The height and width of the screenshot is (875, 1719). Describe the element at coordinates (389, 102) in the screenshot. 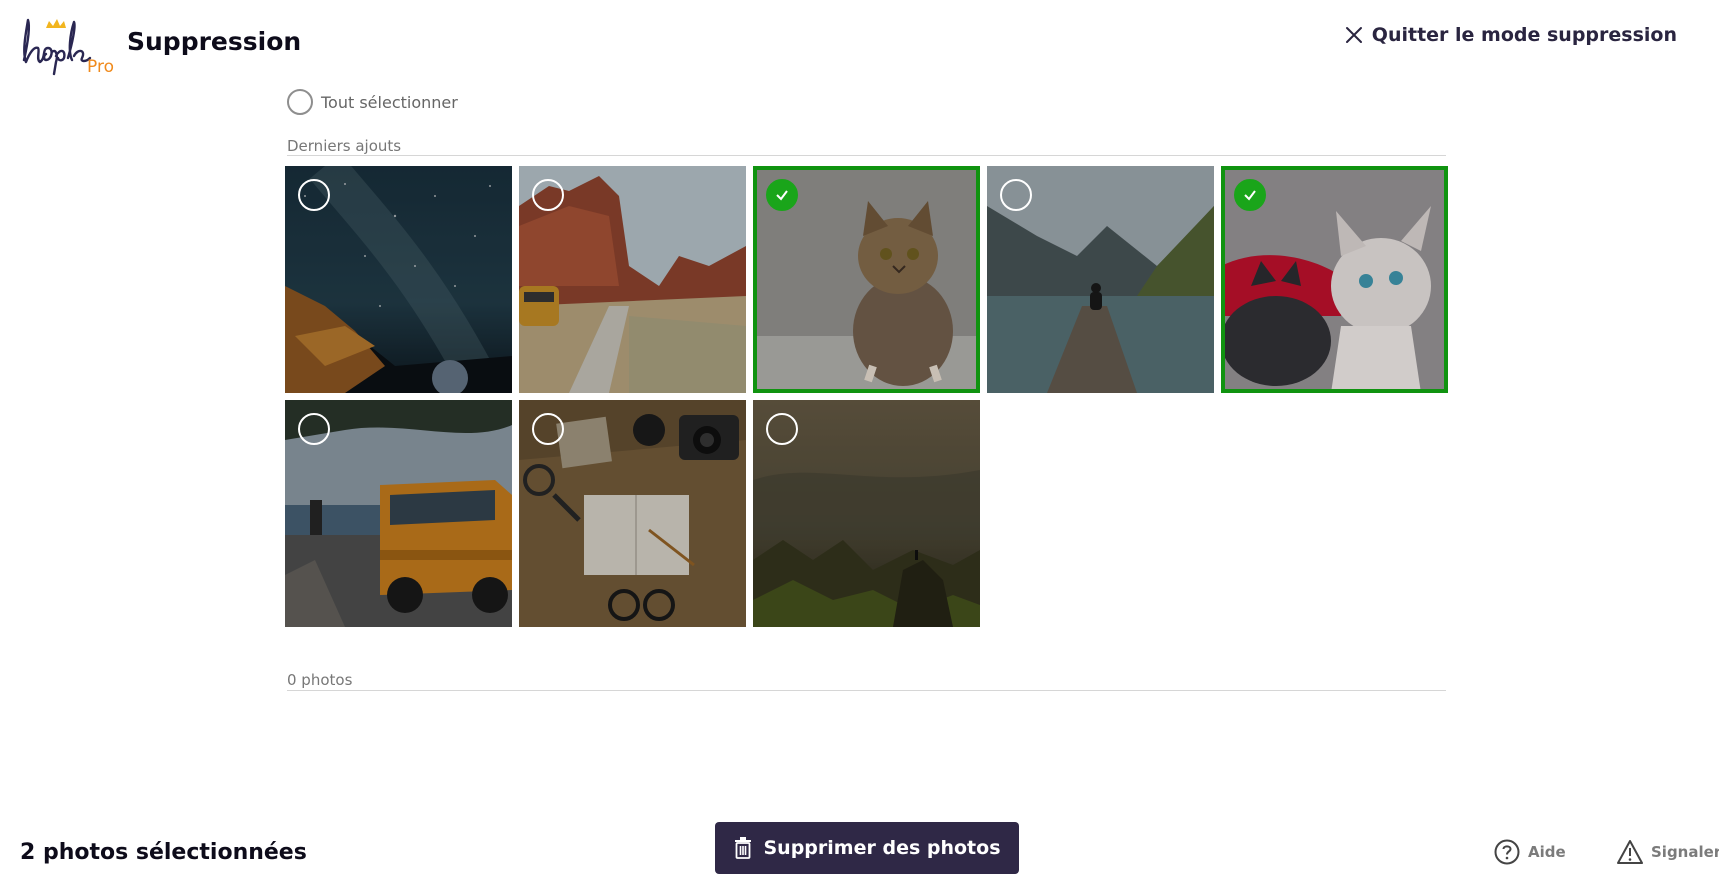

I see `select-all-label: Tout sélectionner` at that location.